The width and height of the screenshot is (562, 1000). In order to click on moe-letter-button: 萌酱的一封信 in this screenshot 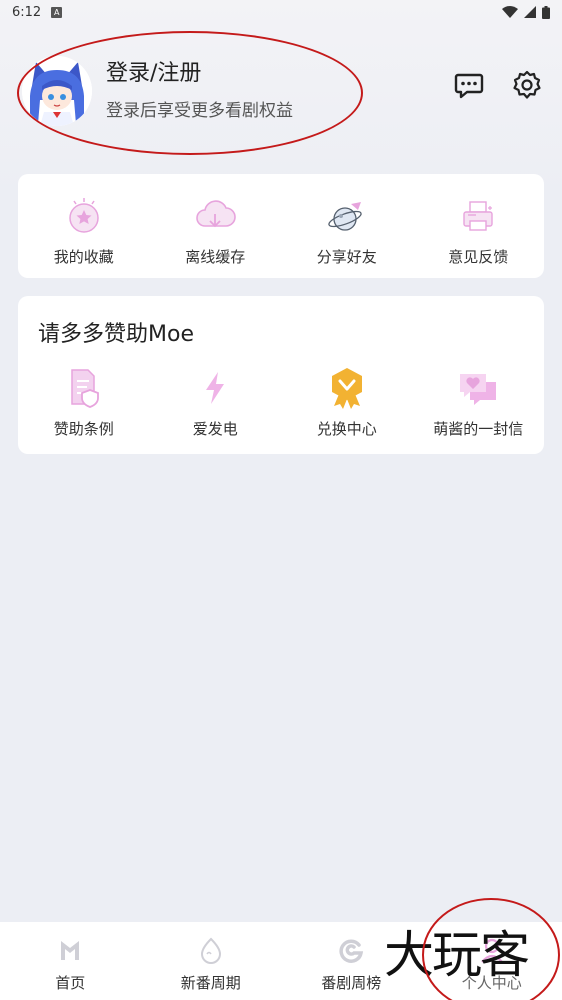, I will do `click(479, 402)`.